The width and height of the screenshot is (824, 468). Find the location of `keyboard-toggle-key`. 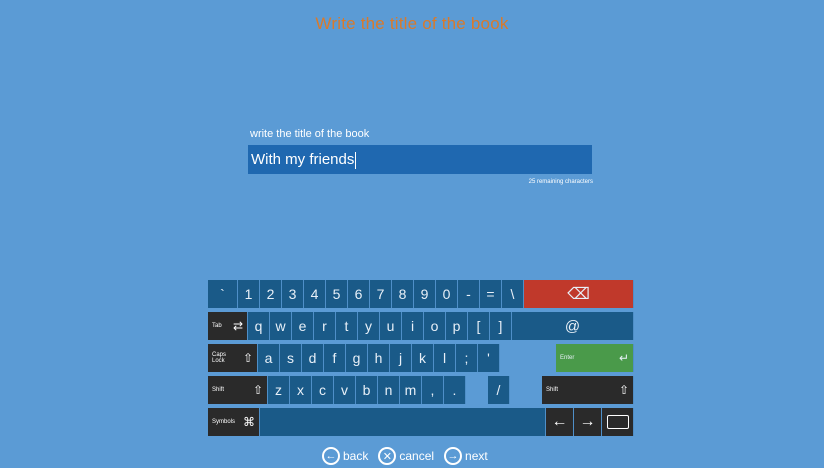

keyboard-toggle-key is located at coordinates (618, 422).